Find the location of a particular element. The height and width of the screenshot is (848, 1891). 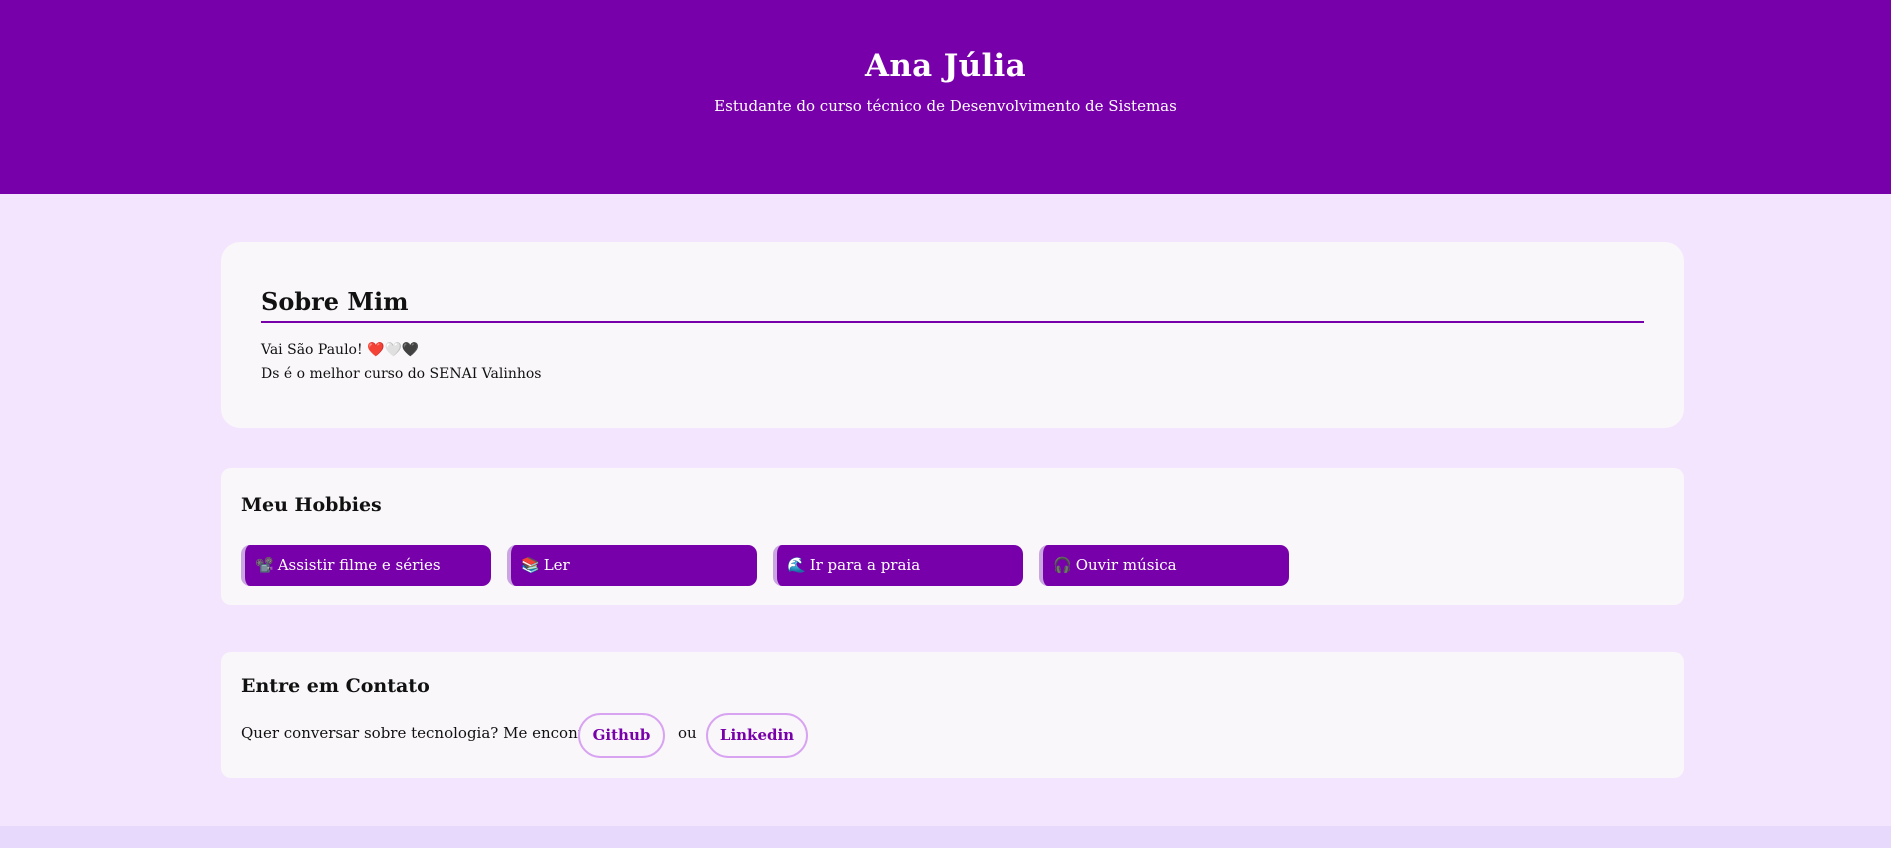

hobby-item-movies: 📽️ Assistir filme e séries is located at coordinates (366, 565).